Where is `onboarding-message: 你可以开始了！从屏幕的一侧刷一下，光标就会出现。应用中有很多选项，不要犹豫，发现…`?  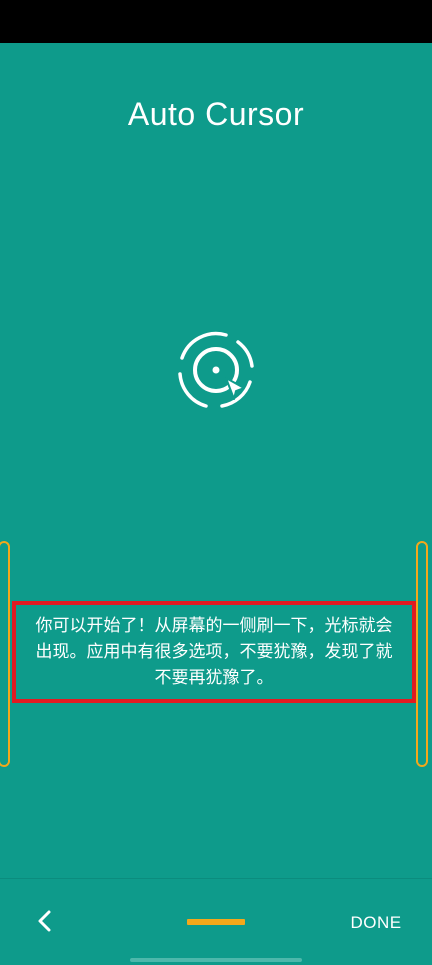
onboarding-message: 你可以开始了！从屏幕的一侧刷一下，光标就会出现。应用中有很多选项，不要犹豫，发现… is located at coordinates (214, 652).